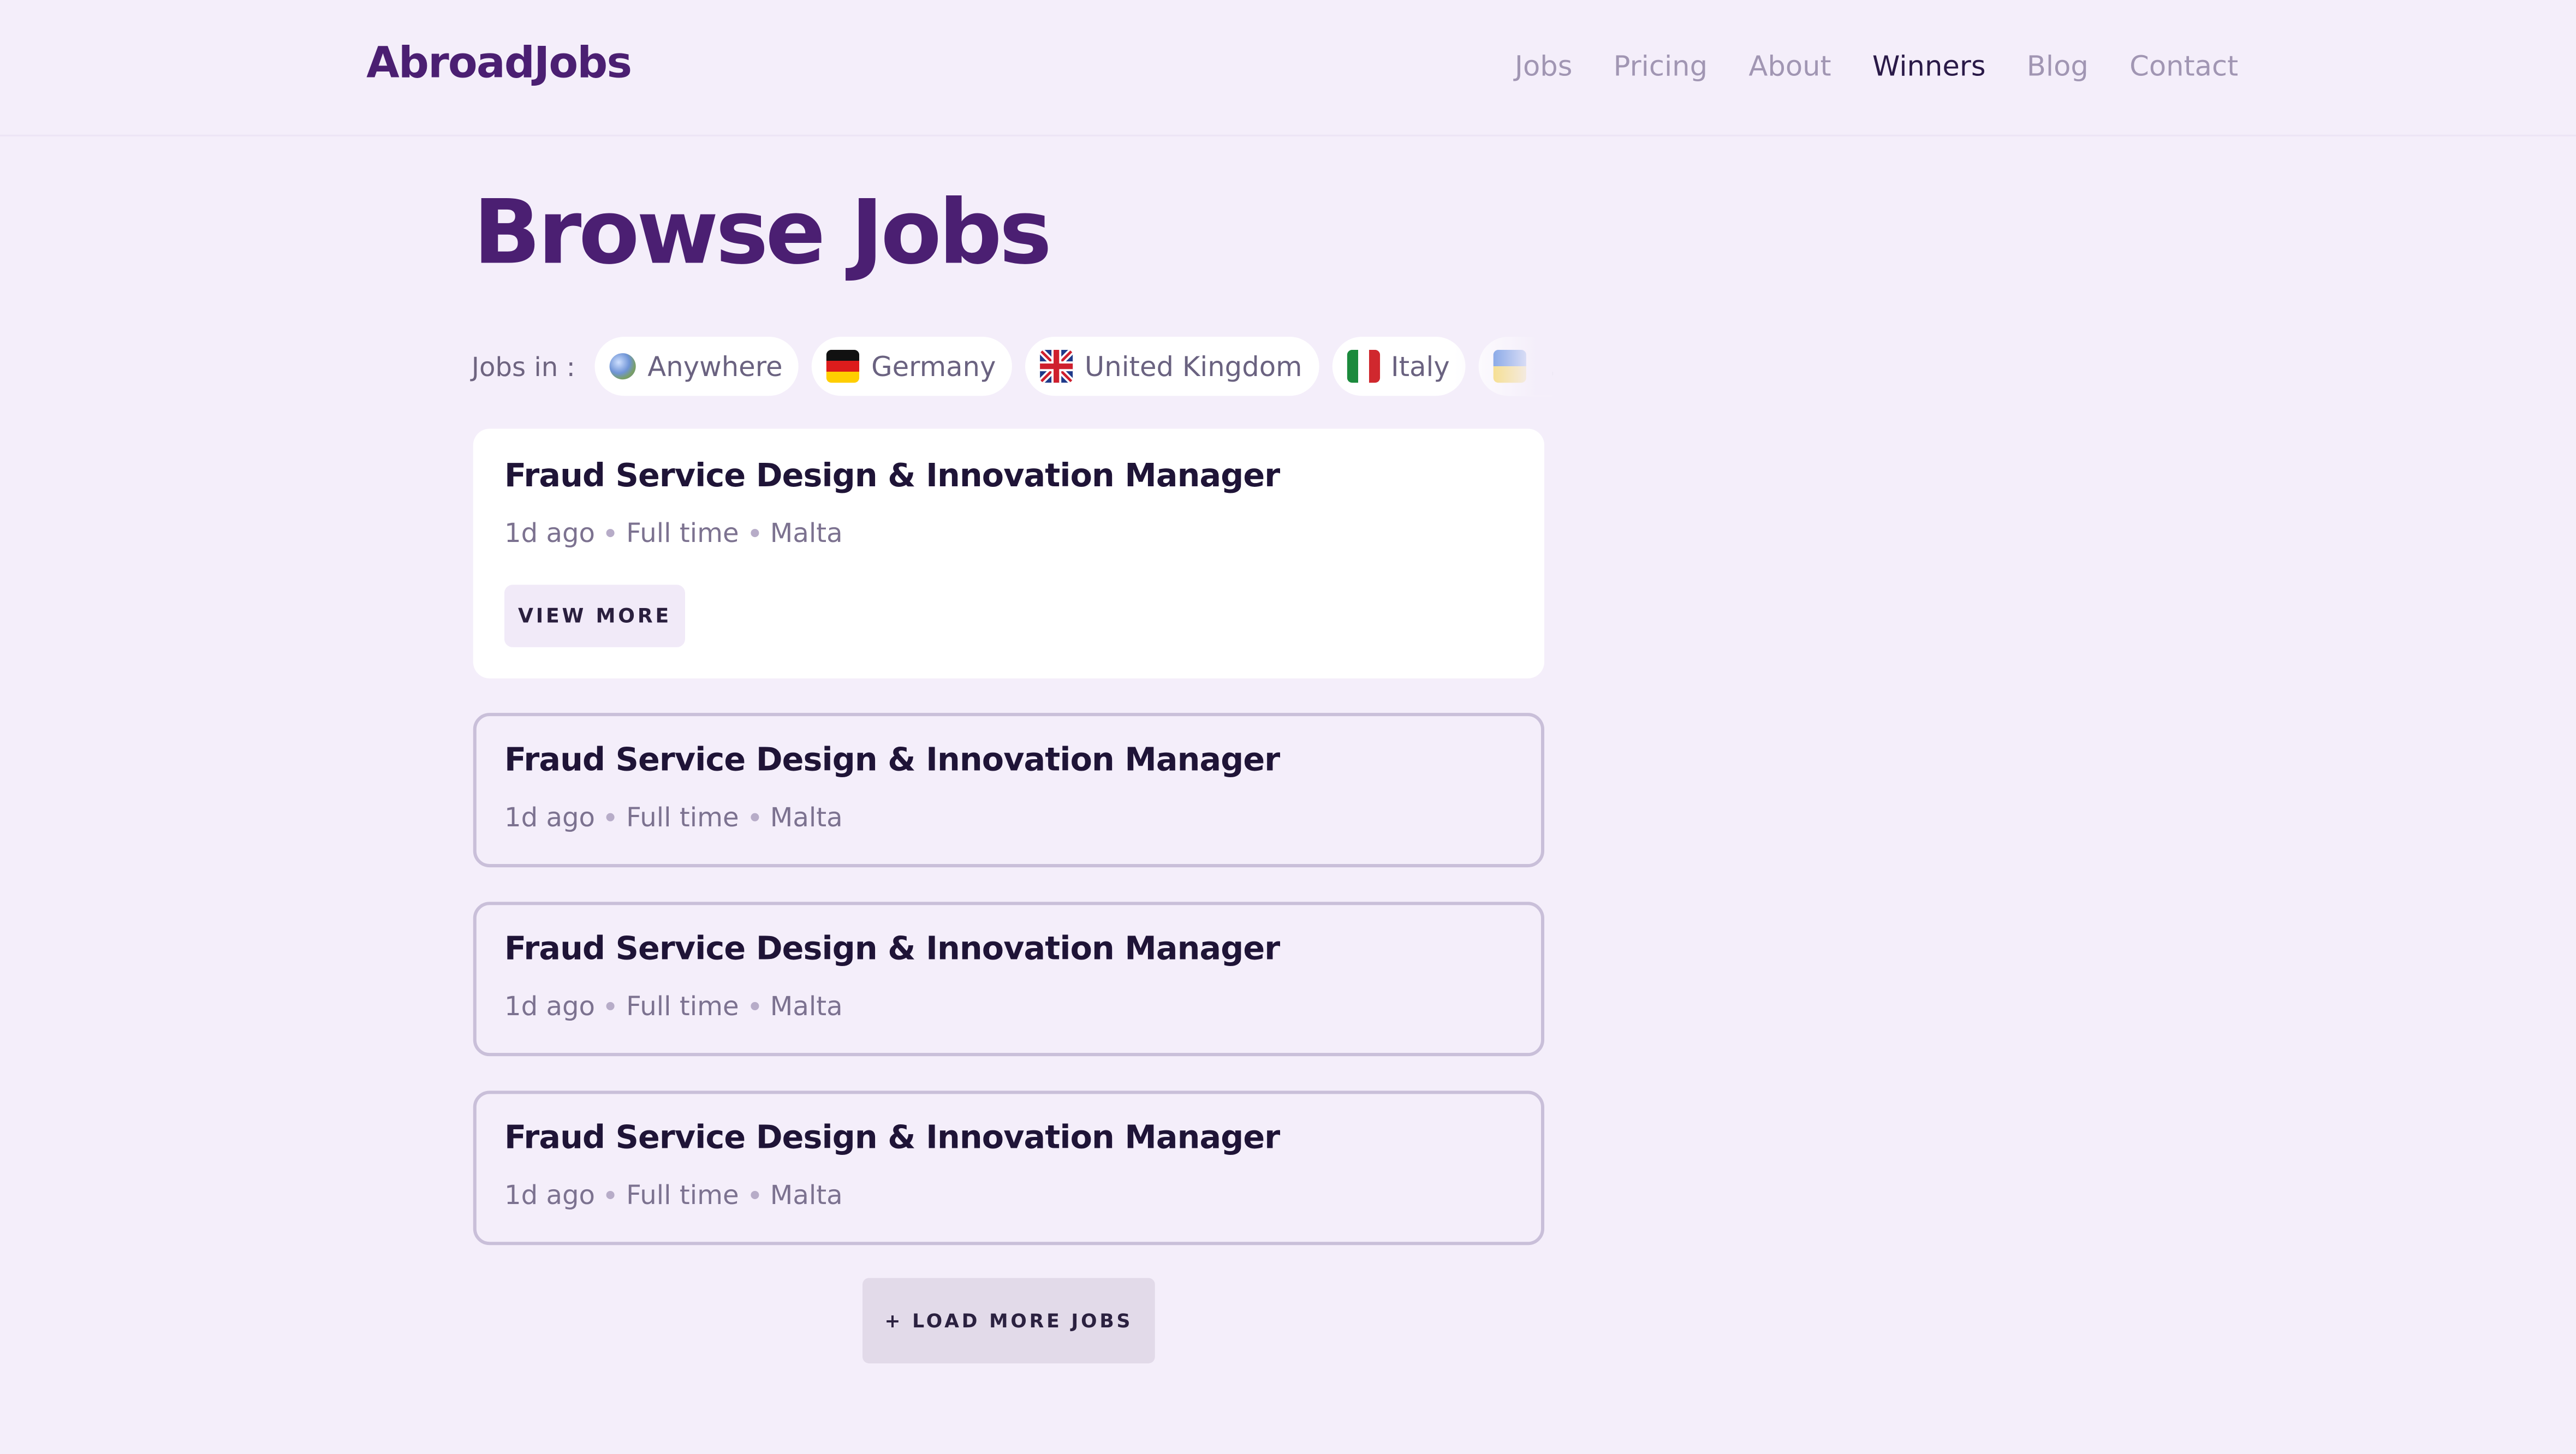  I want to click on italy-flag-icon, so click(1362, 367).